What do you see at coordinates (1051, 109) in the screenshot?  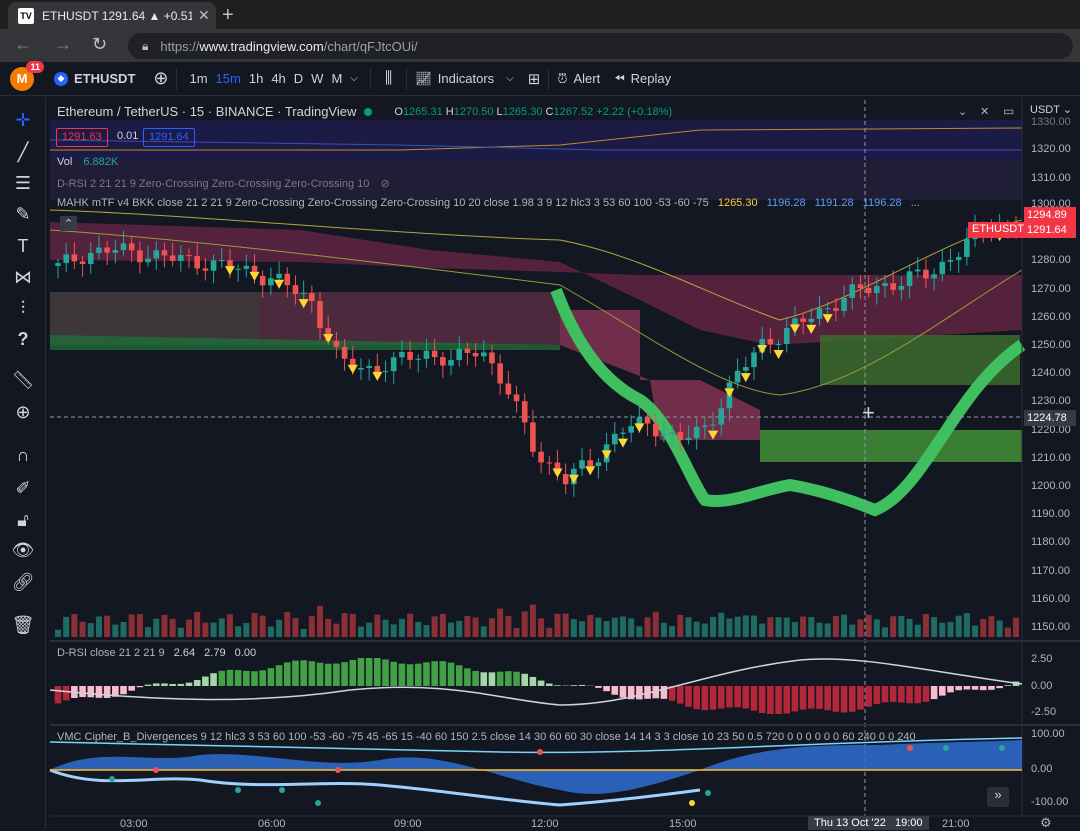 I see `currency-dropdown: USDT ⌄` at bounding box center [1051, 109].